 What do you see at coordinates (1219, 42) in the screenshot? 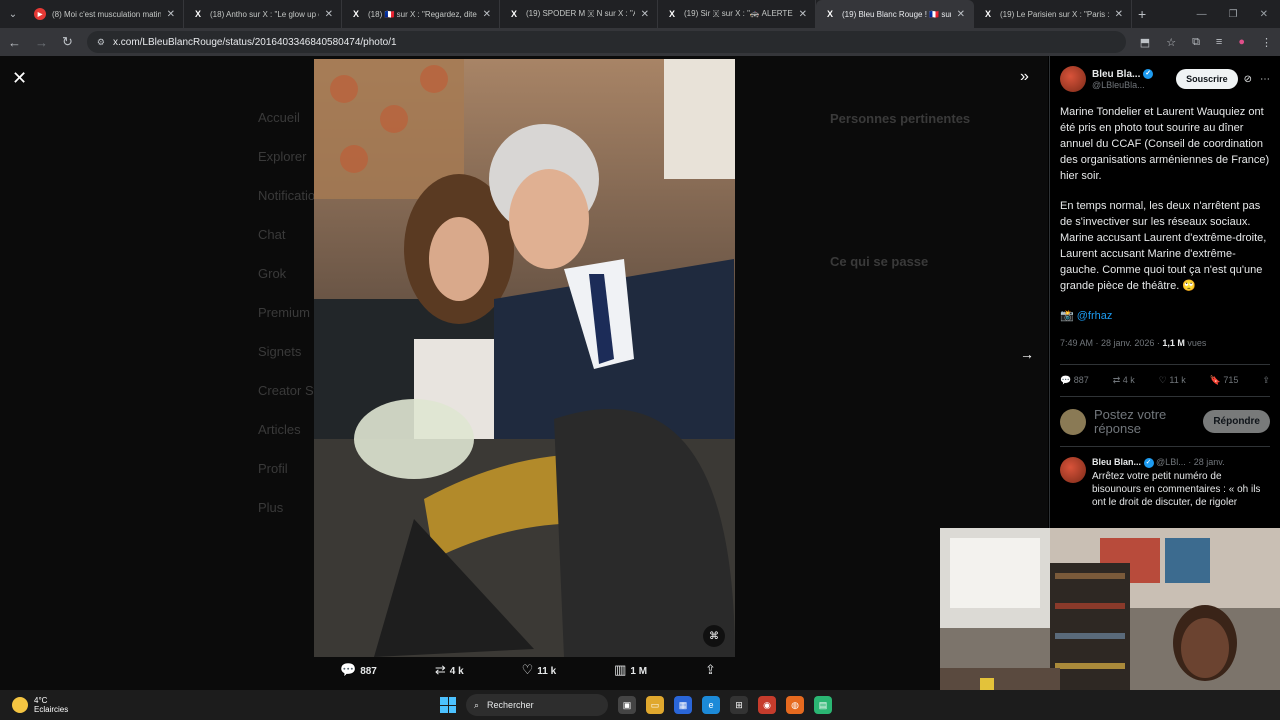
I see `media-icon: ≡` at bounding box center [1219, 42].